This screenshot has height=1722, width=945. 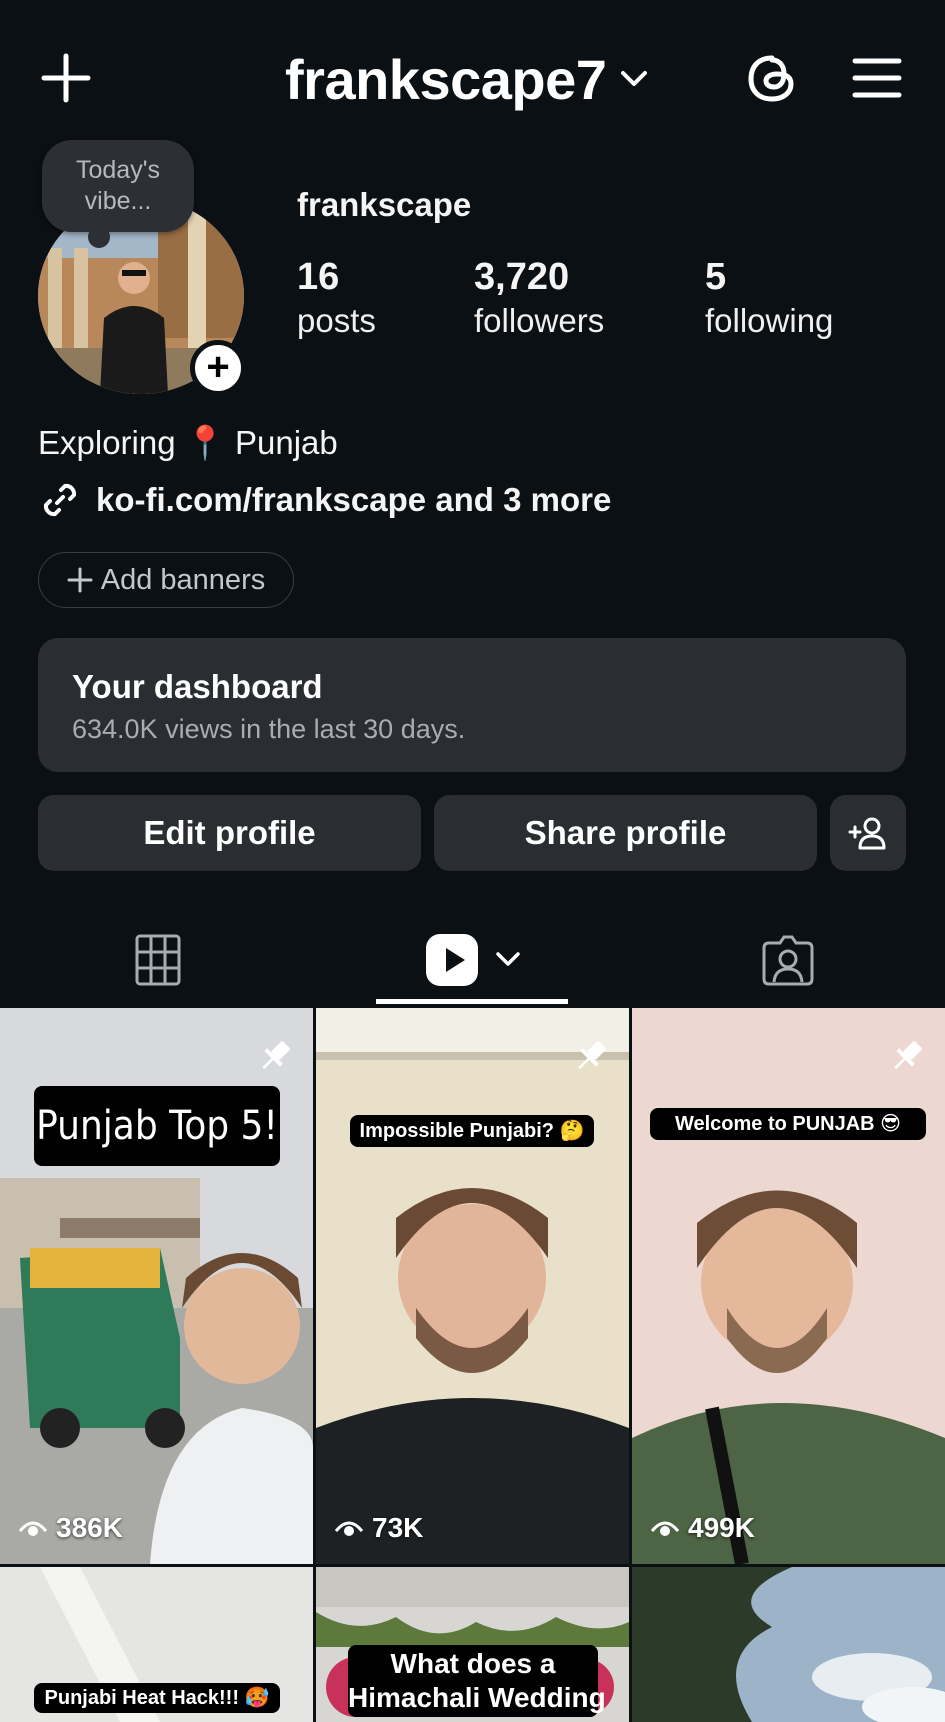 I want to click on stat-label: following, so click(x=769, y=320).